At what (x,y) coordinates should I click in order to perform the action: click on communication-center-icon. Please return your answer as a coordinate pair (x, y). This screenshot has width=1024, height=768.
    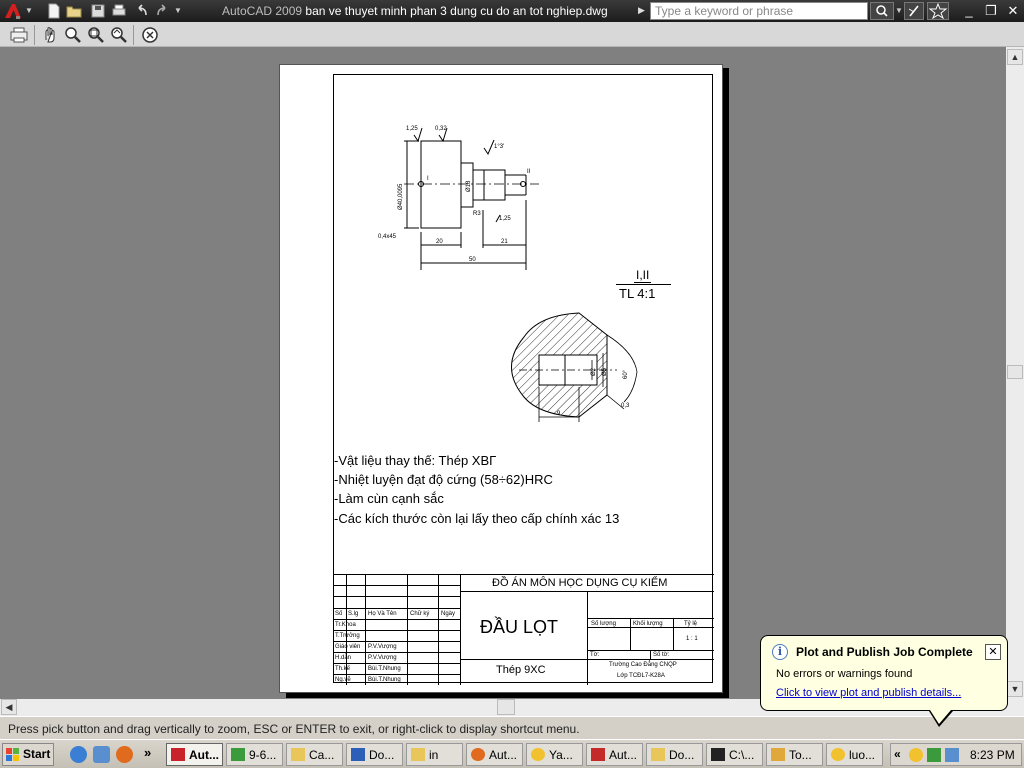
    Looking at the image, I should click on (914, 11).